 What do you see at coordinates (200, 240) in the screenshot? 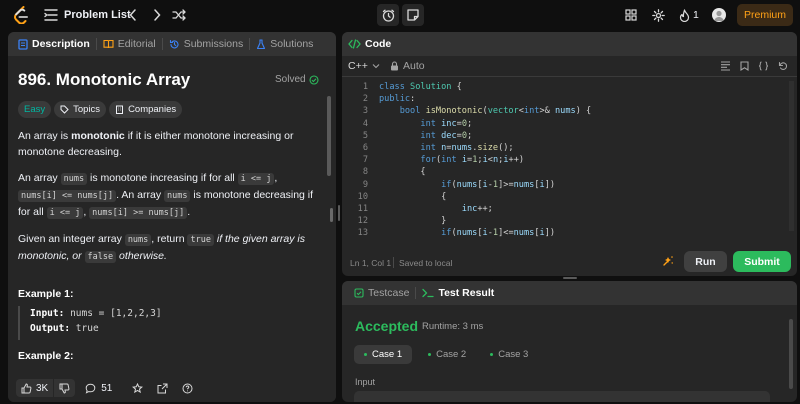
I see `inline-code: true` at bounding box center [200, 240].